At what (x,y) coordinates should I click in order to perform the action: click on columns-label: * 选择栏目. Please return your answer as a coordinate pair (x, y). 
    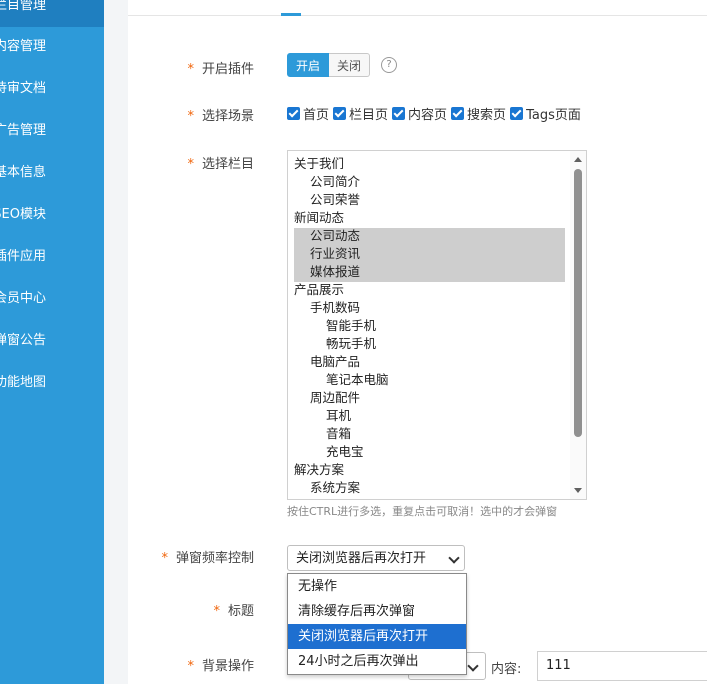
    Looking at the image, I should click on (206, 162).